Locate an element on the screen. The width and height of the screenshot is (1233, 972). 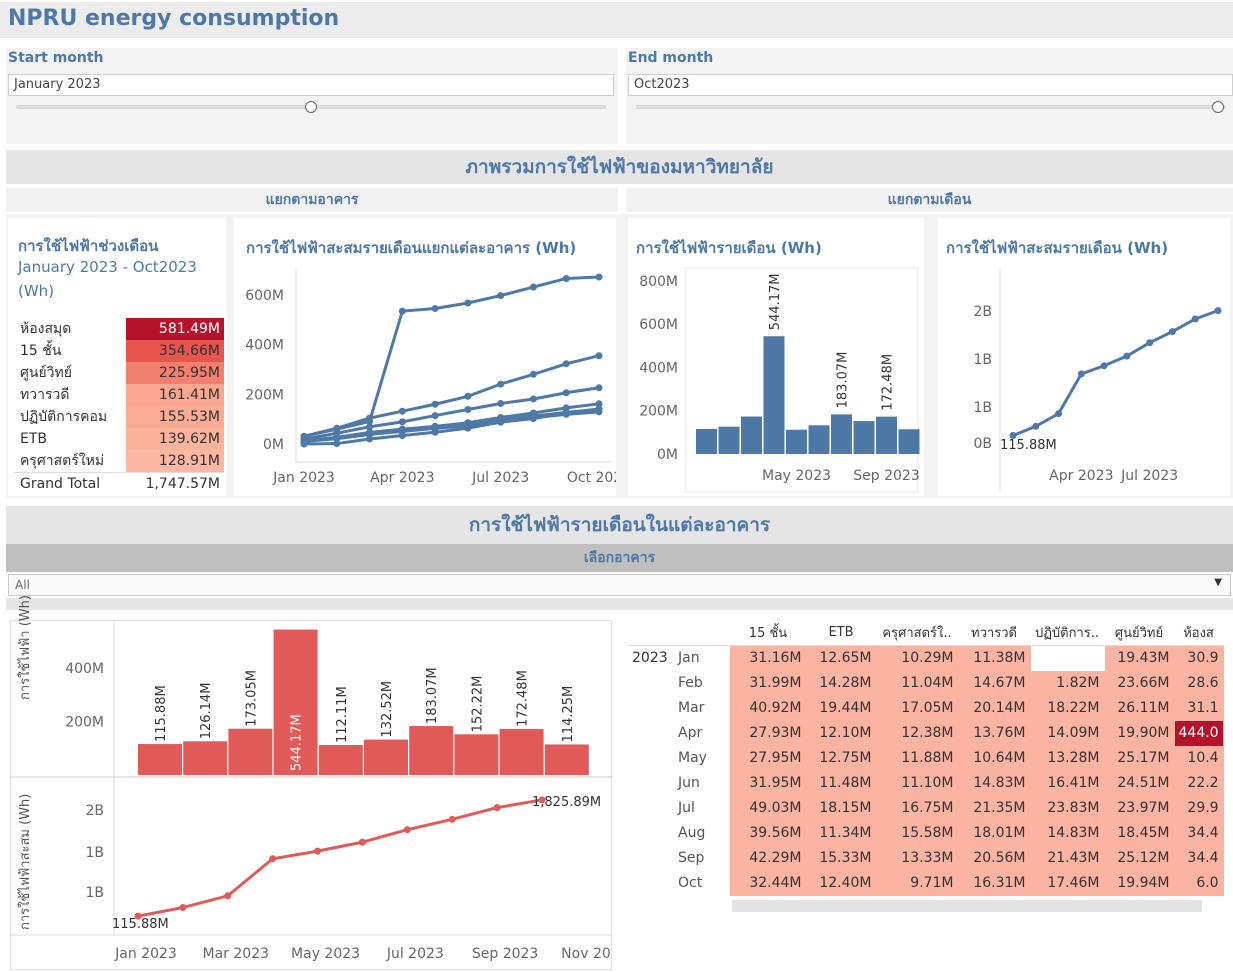
heatmap-cell: 18.45M is located at coordinates (1139, 833).